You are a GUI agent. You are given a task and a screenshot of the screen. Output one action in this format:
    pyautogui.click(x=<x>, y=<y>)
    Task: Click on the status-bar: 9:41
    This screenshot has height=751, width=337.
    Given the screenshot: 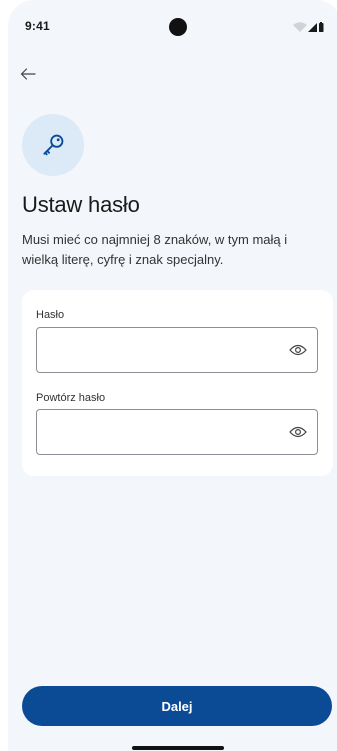 What is the action you would take?
    pyautogui.click(x=172, y=25)
    